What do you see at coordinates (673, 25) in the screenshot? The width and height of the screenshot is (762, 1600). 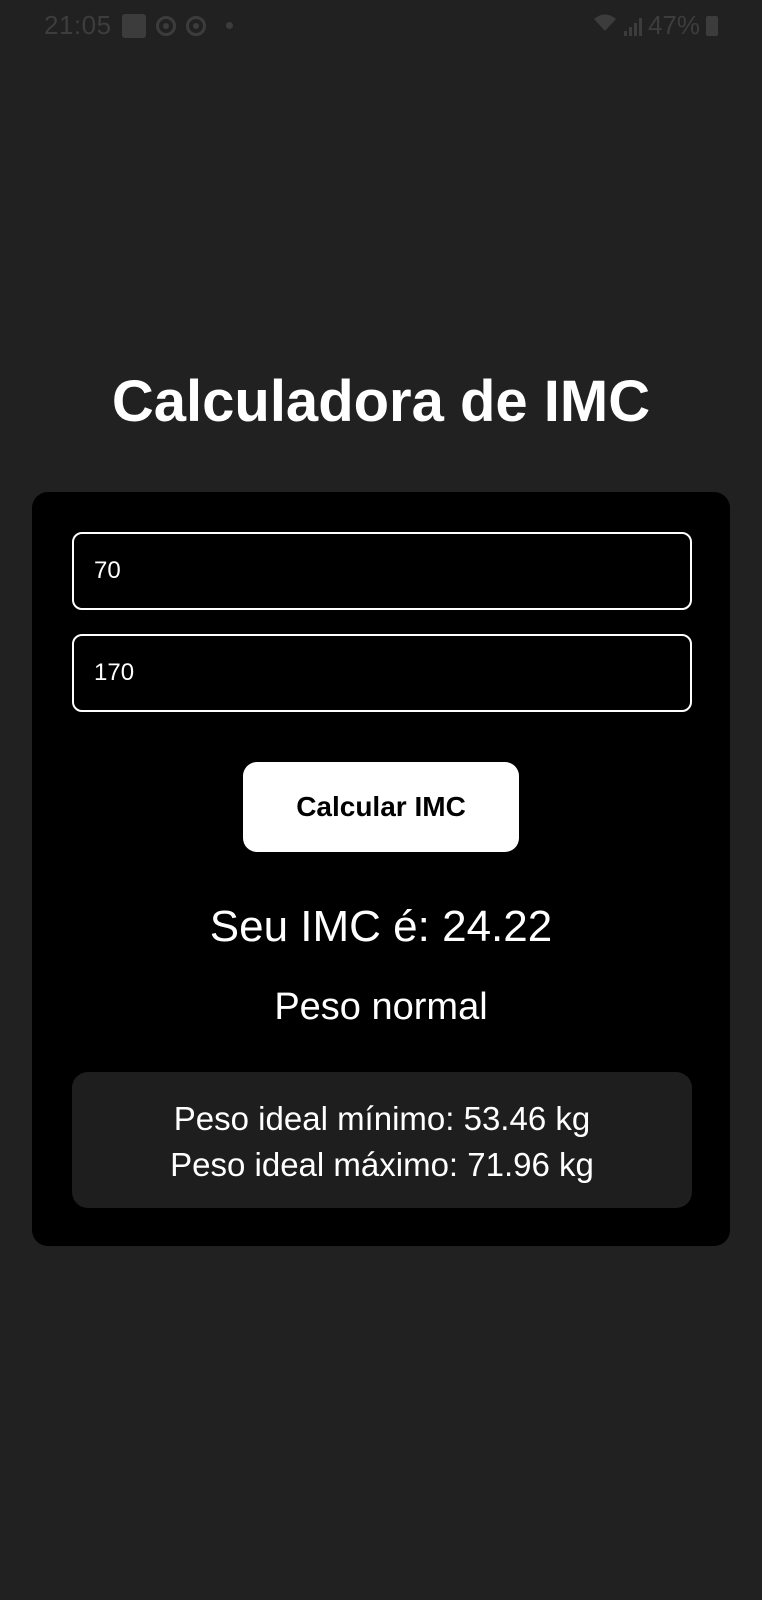 I see `battery-percentage: 47%` at bounding box center [673, 25].